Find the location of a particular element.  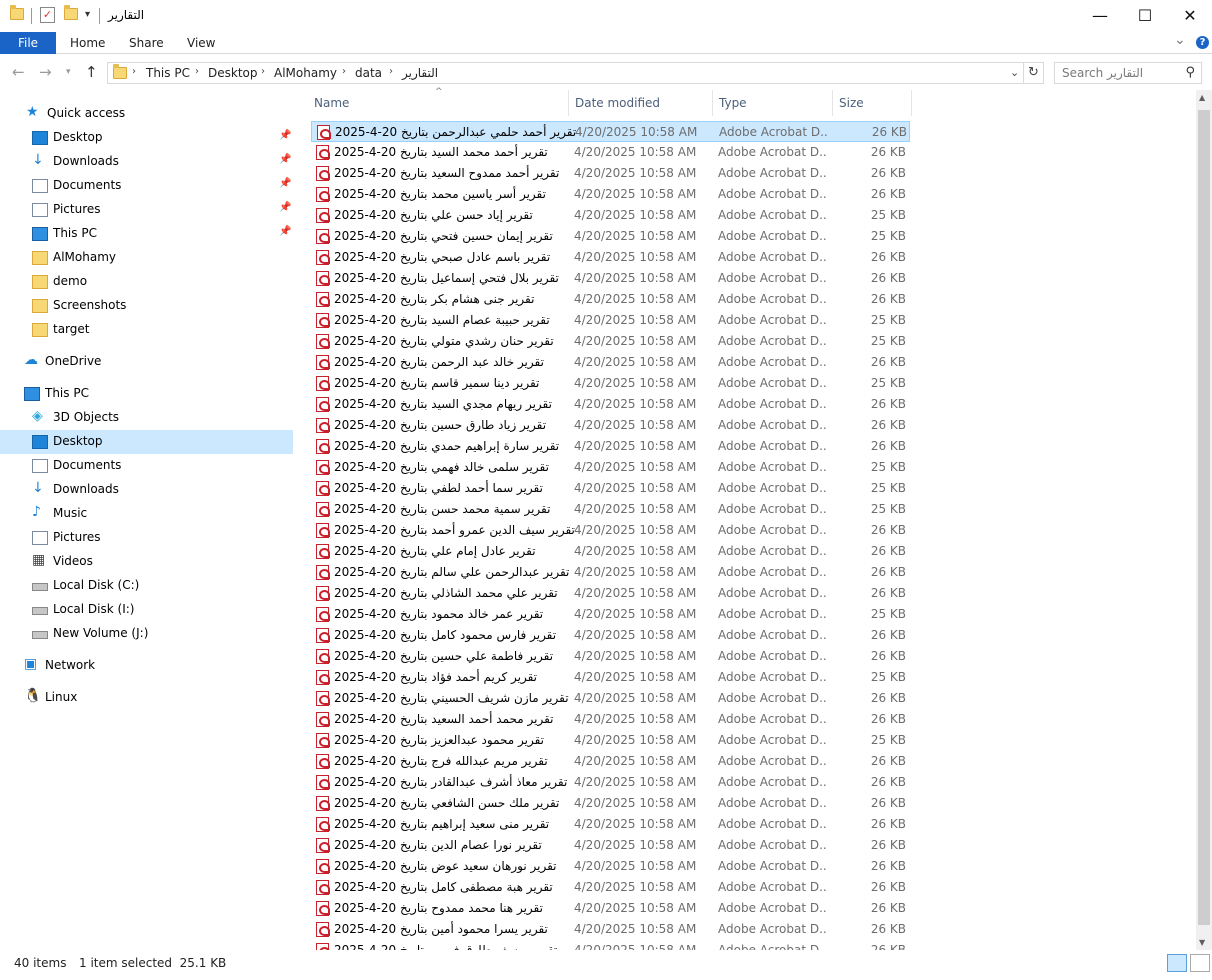

sidebar-item-music: ♪ Music is located at coordinates (146, 514).